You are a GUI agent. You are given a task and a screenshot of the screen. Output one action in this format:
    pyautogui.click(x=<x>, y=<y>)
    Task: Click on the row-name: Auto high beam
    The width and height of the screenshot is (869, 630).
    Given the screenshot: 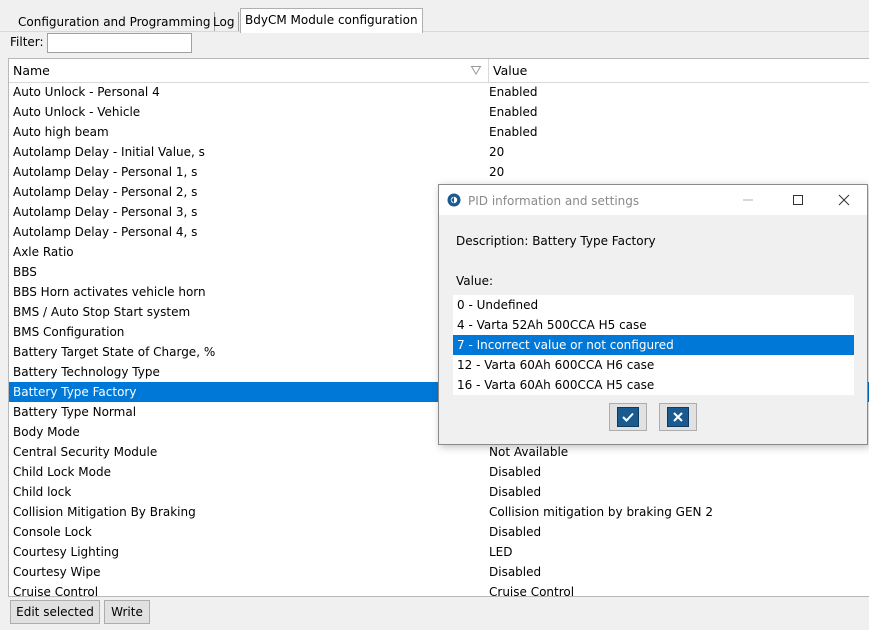 What is the action you would take?
    pyautogui.click(x=61, y=132)
    